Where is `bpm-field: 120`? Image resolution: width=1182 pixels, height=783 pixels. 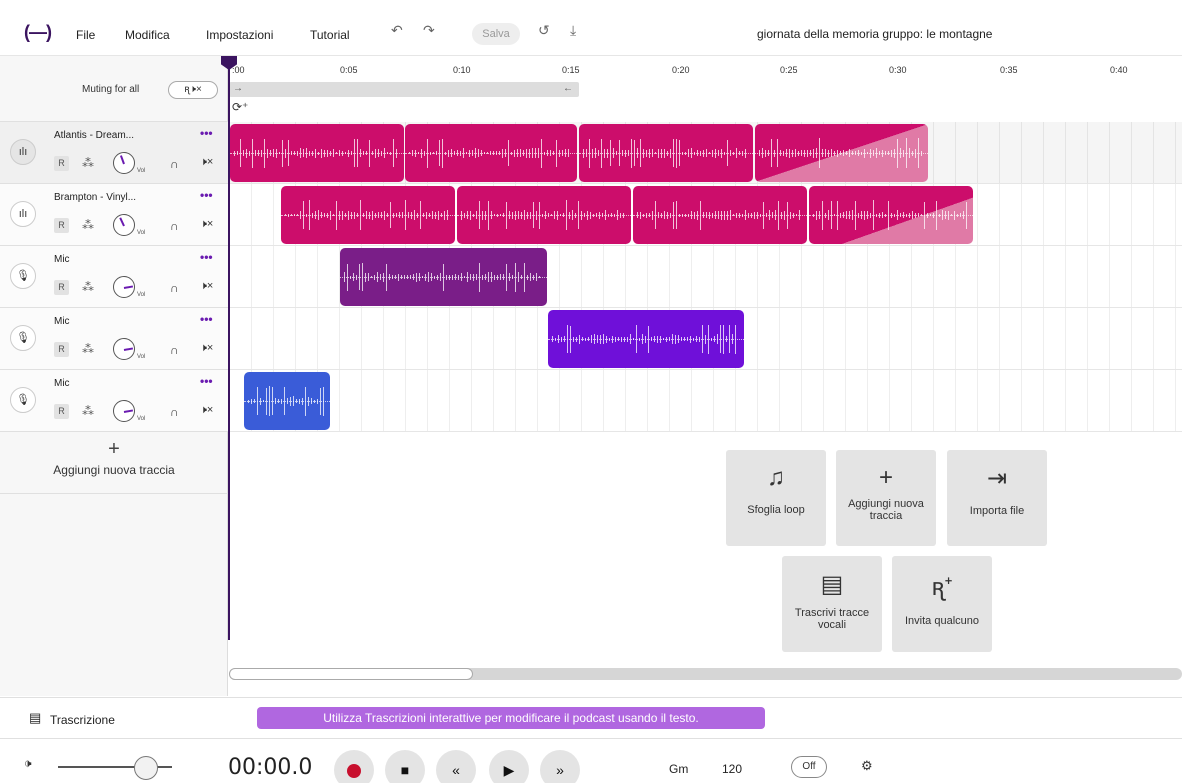
bpm-field: 120 is located at coordinates (732, 769).